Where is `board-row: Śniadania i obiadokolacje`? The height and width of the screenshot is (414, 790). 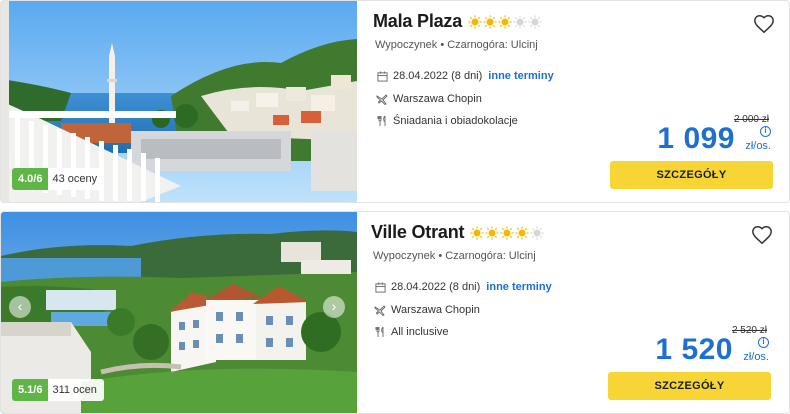 board-row: Śniadania i obiadokolacje is located at coordinates (446, 121).